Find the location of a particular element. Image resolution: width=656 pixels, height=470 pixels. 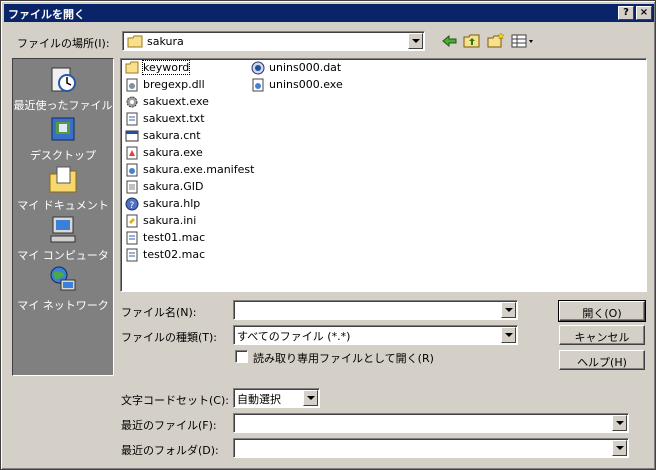

help-file-icon: ? is located at coordinates (132, 204).